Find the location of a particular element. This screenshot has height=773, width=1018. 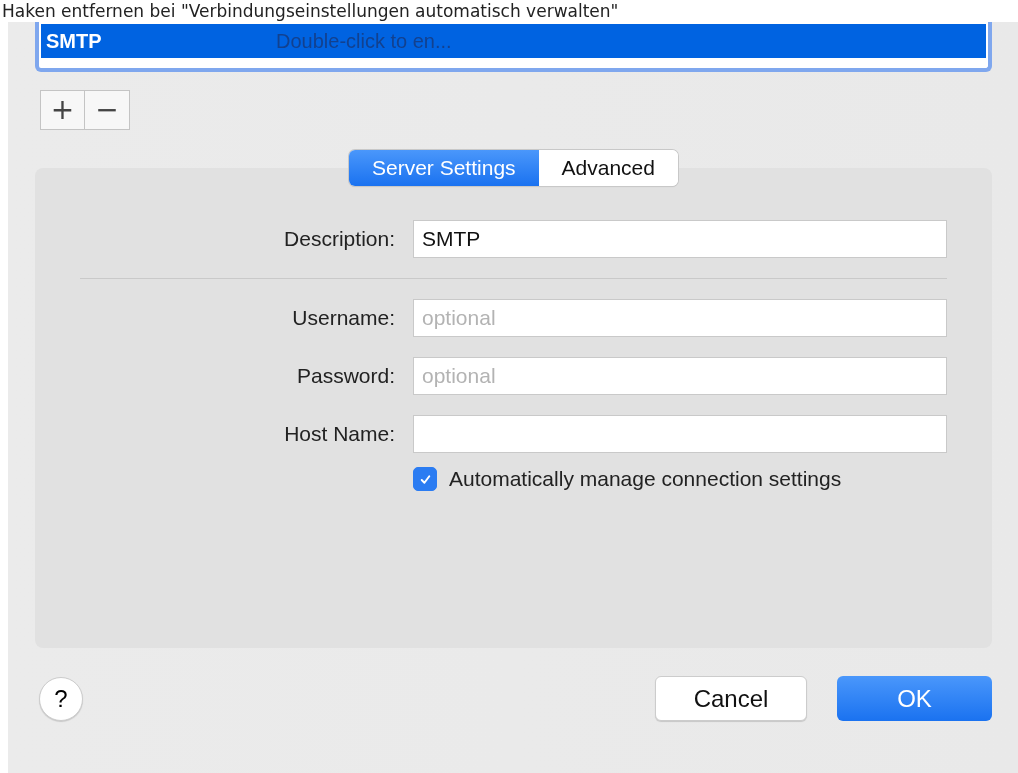

add-button: + is located at coordinates (62, 110).